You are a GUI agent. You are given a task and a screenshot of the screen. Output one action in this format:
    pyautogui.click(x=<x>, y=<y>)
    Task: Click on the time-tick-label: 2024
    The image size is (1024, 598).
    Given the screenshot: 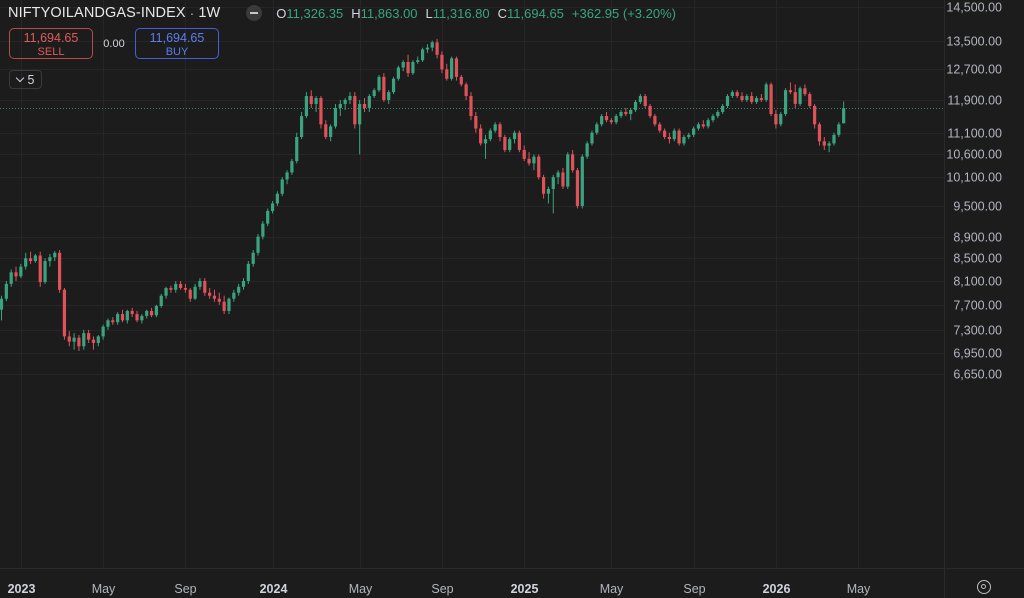 What is the action you would take?
    pyautogui.click(x=274, y=589)
    